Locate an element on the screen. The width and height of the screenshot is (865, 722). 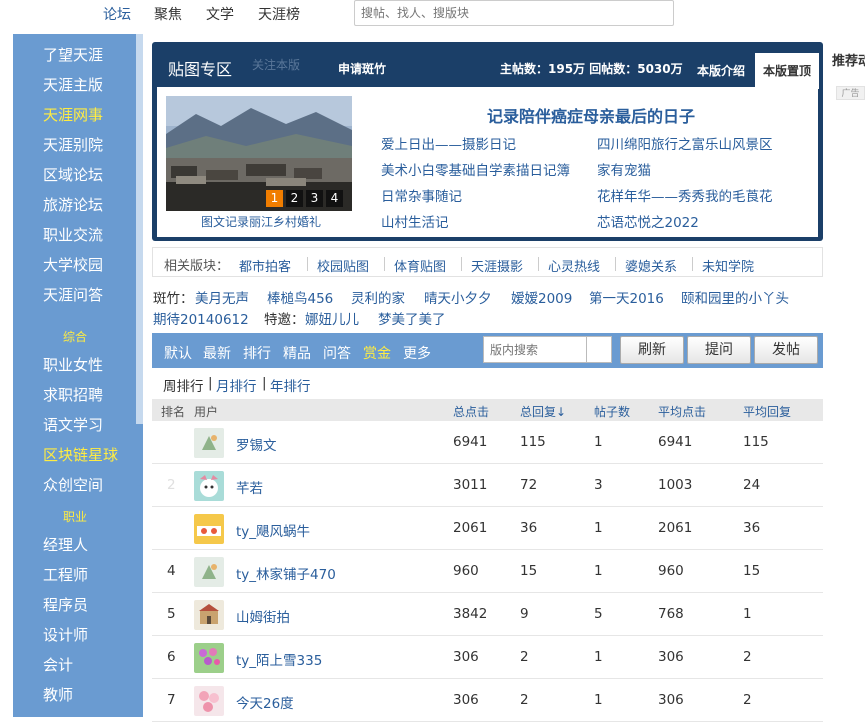
sidebar-item: 区域论坛 is located at coordinates (73, 174).